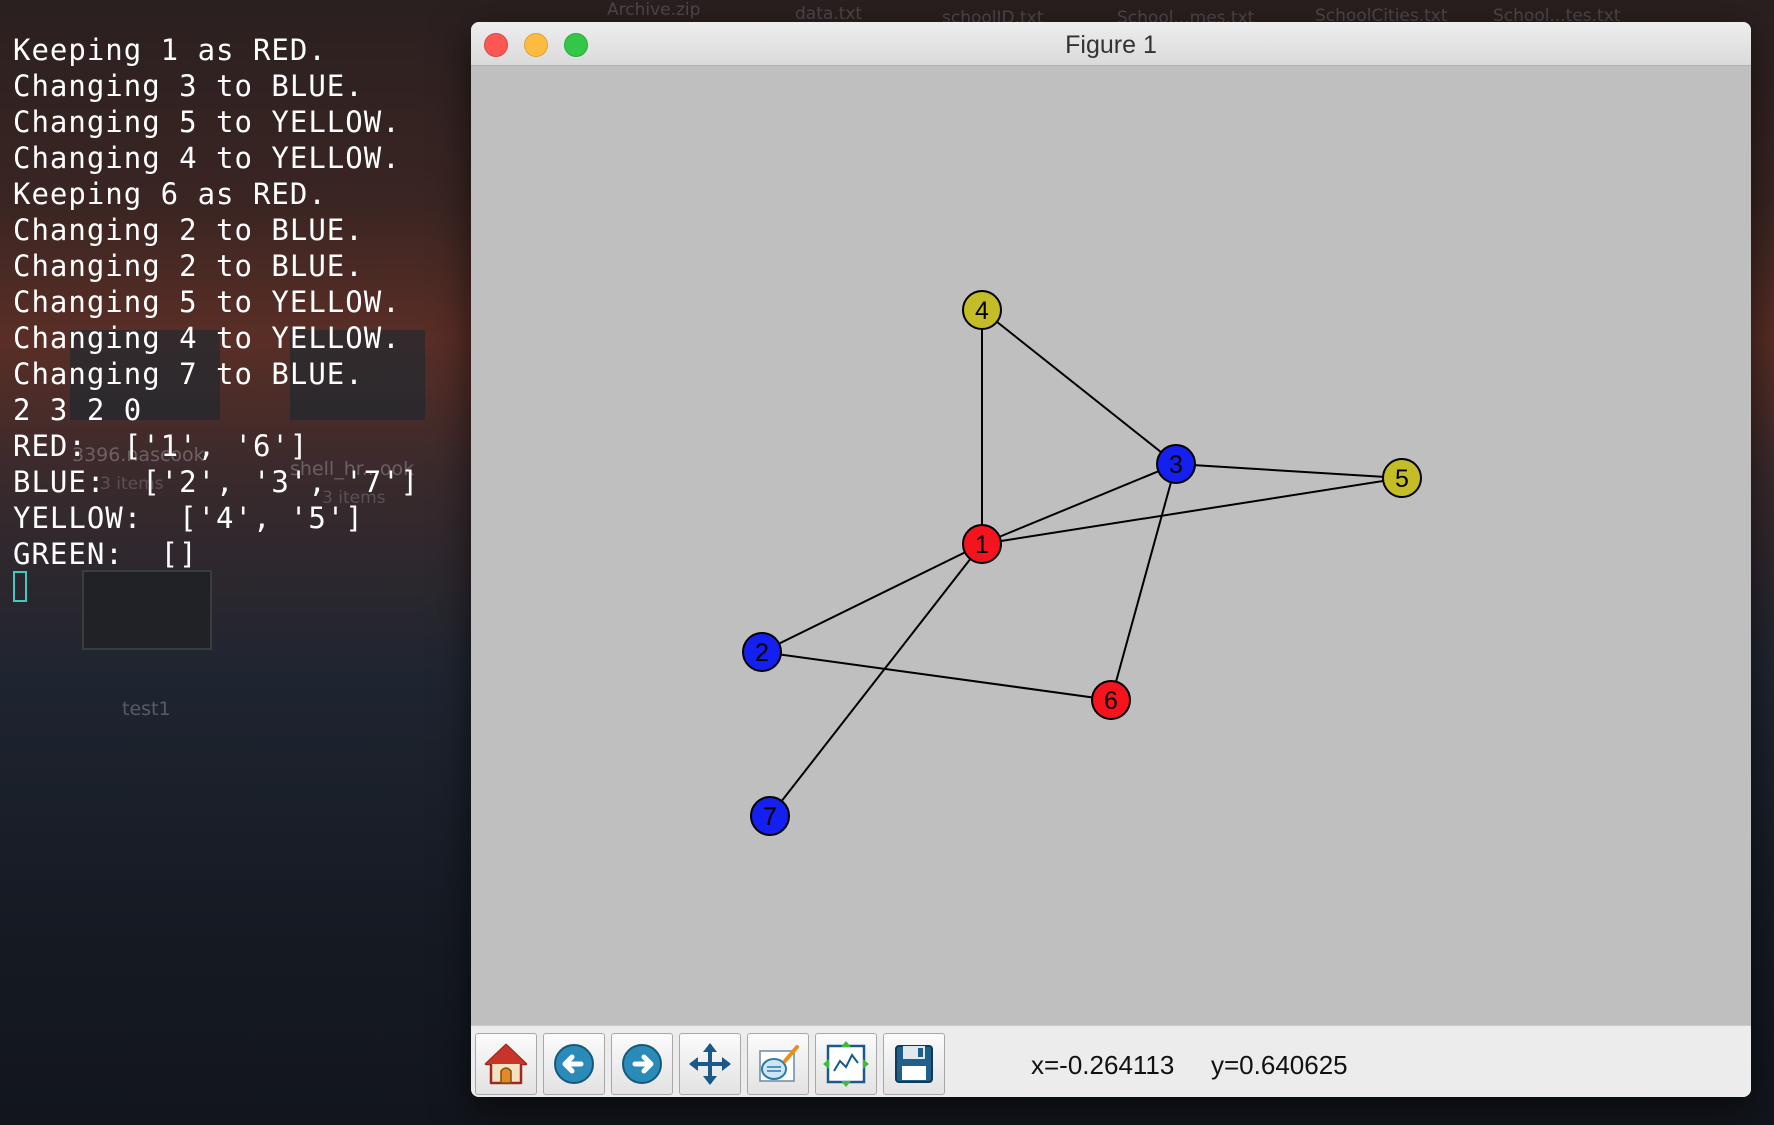  I want to click on save-icon, so click(914, 1064).